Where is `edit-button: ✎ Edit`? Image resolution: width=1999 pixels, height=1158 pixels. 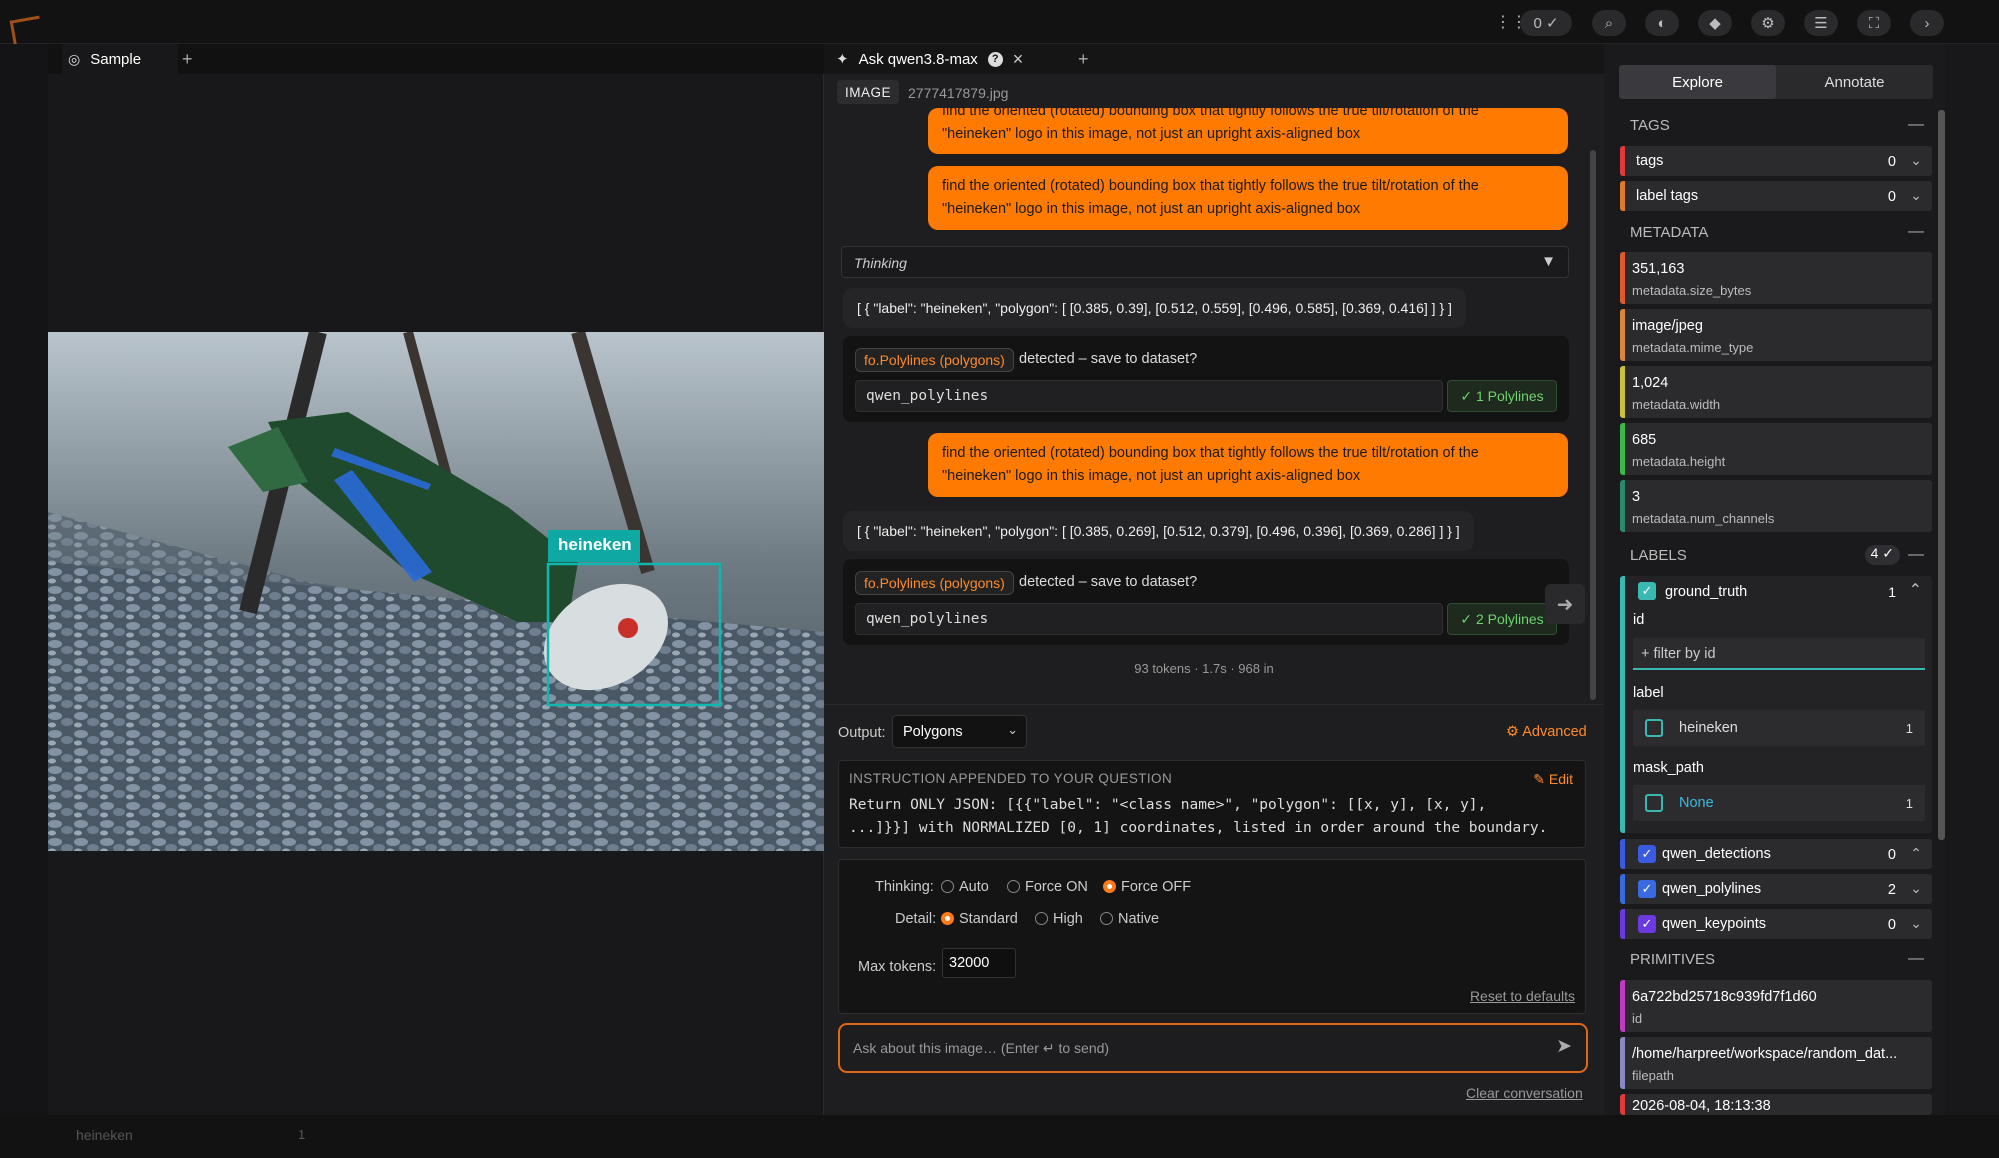
edit-button: ✎ Edit is located at coordinates (1553, 779).